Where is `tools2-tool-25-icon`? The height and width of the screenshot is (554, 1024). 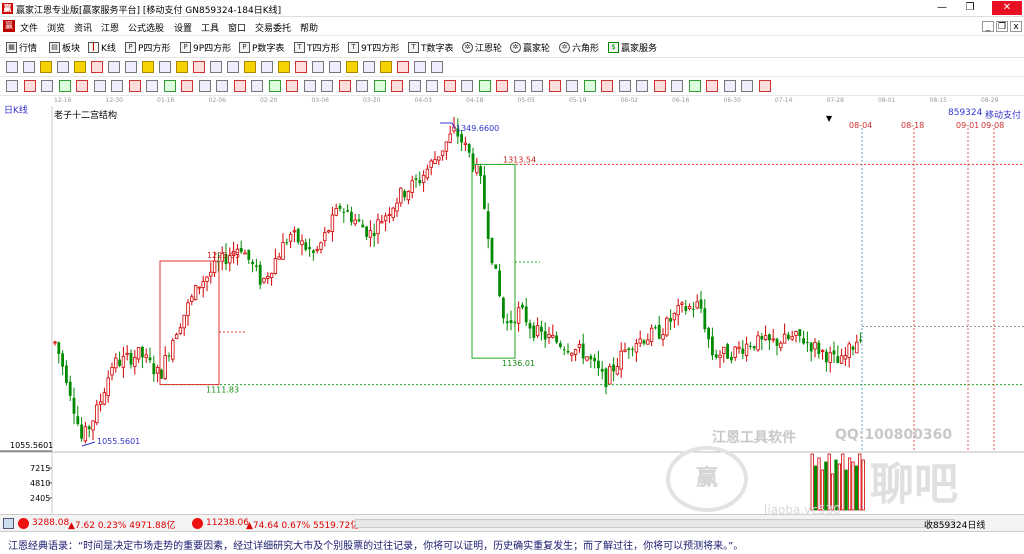
tools2-tool-25-icon is located at coordinates (437, 67).